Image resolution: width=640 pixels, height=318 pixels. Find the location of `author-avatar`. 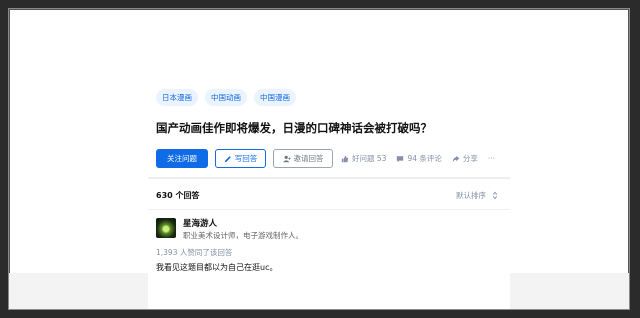

author-avatar is located at coordinates (166, 228).